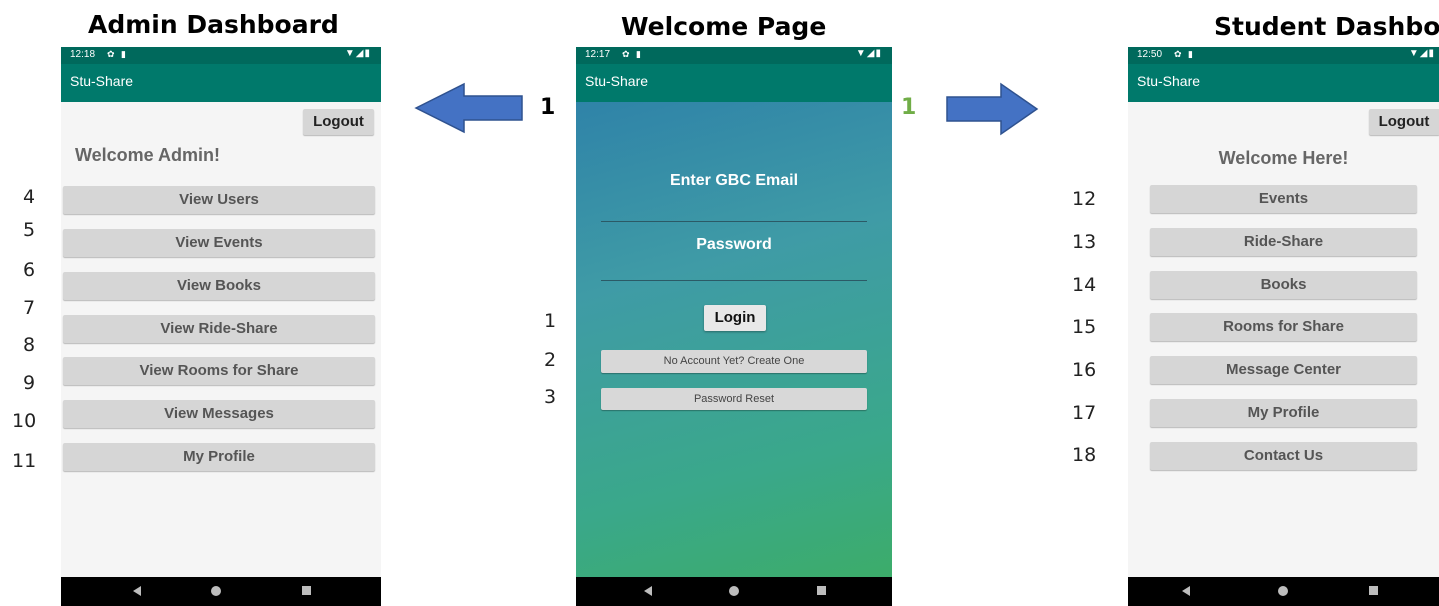  Describe the element at coordinates (29, 345) in the screenshot. I see `admin-step-number: 8` at that location.